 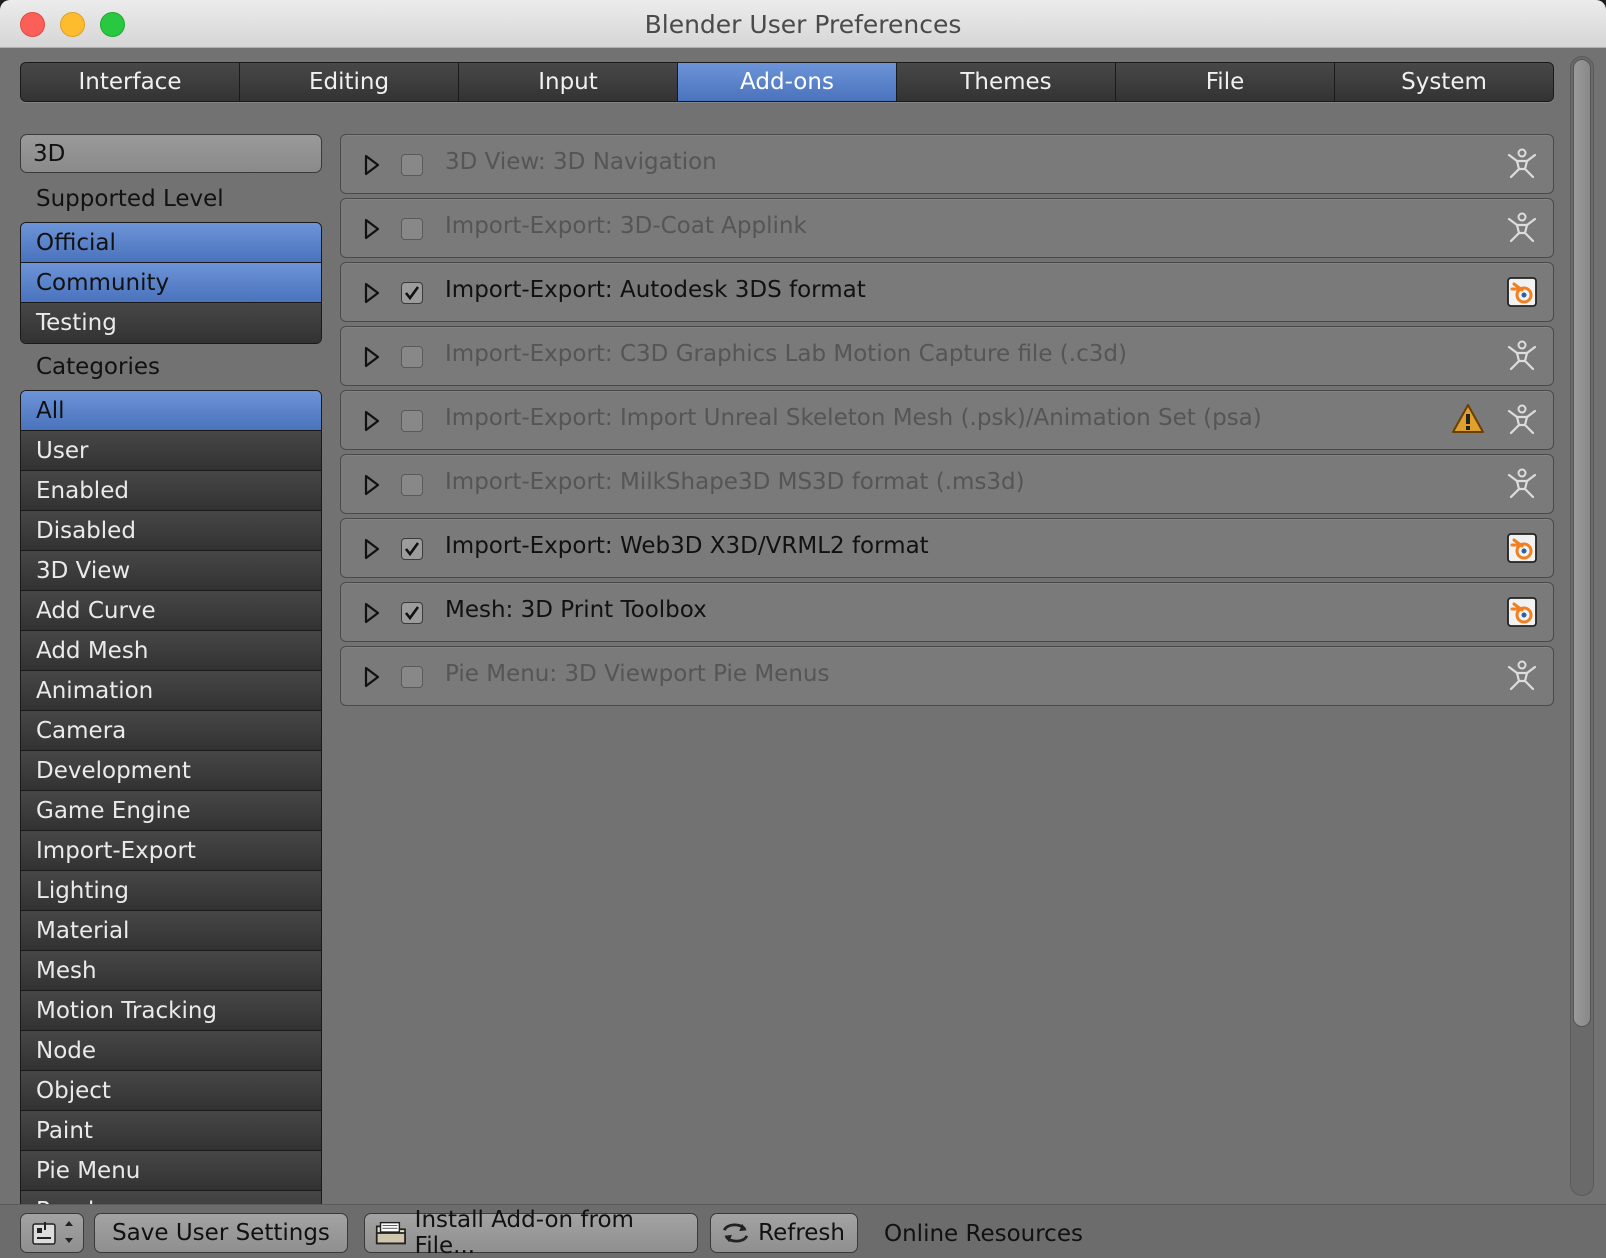 I want to click on tab-input: Input, so click(x=568, y=82).